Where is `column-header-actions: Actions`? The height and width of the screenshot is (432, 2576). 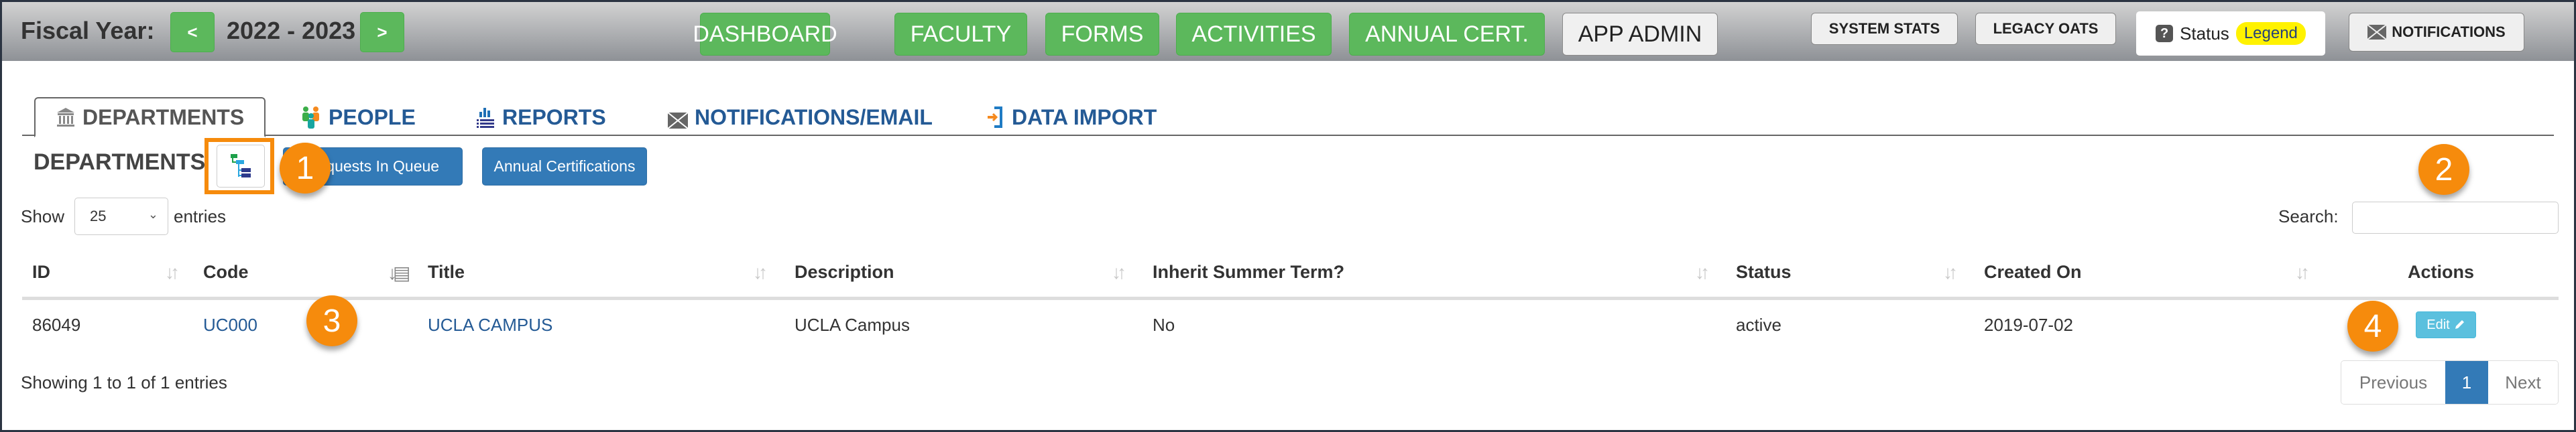
column-header-actions: Actions is located at coordinates (2441, 272).